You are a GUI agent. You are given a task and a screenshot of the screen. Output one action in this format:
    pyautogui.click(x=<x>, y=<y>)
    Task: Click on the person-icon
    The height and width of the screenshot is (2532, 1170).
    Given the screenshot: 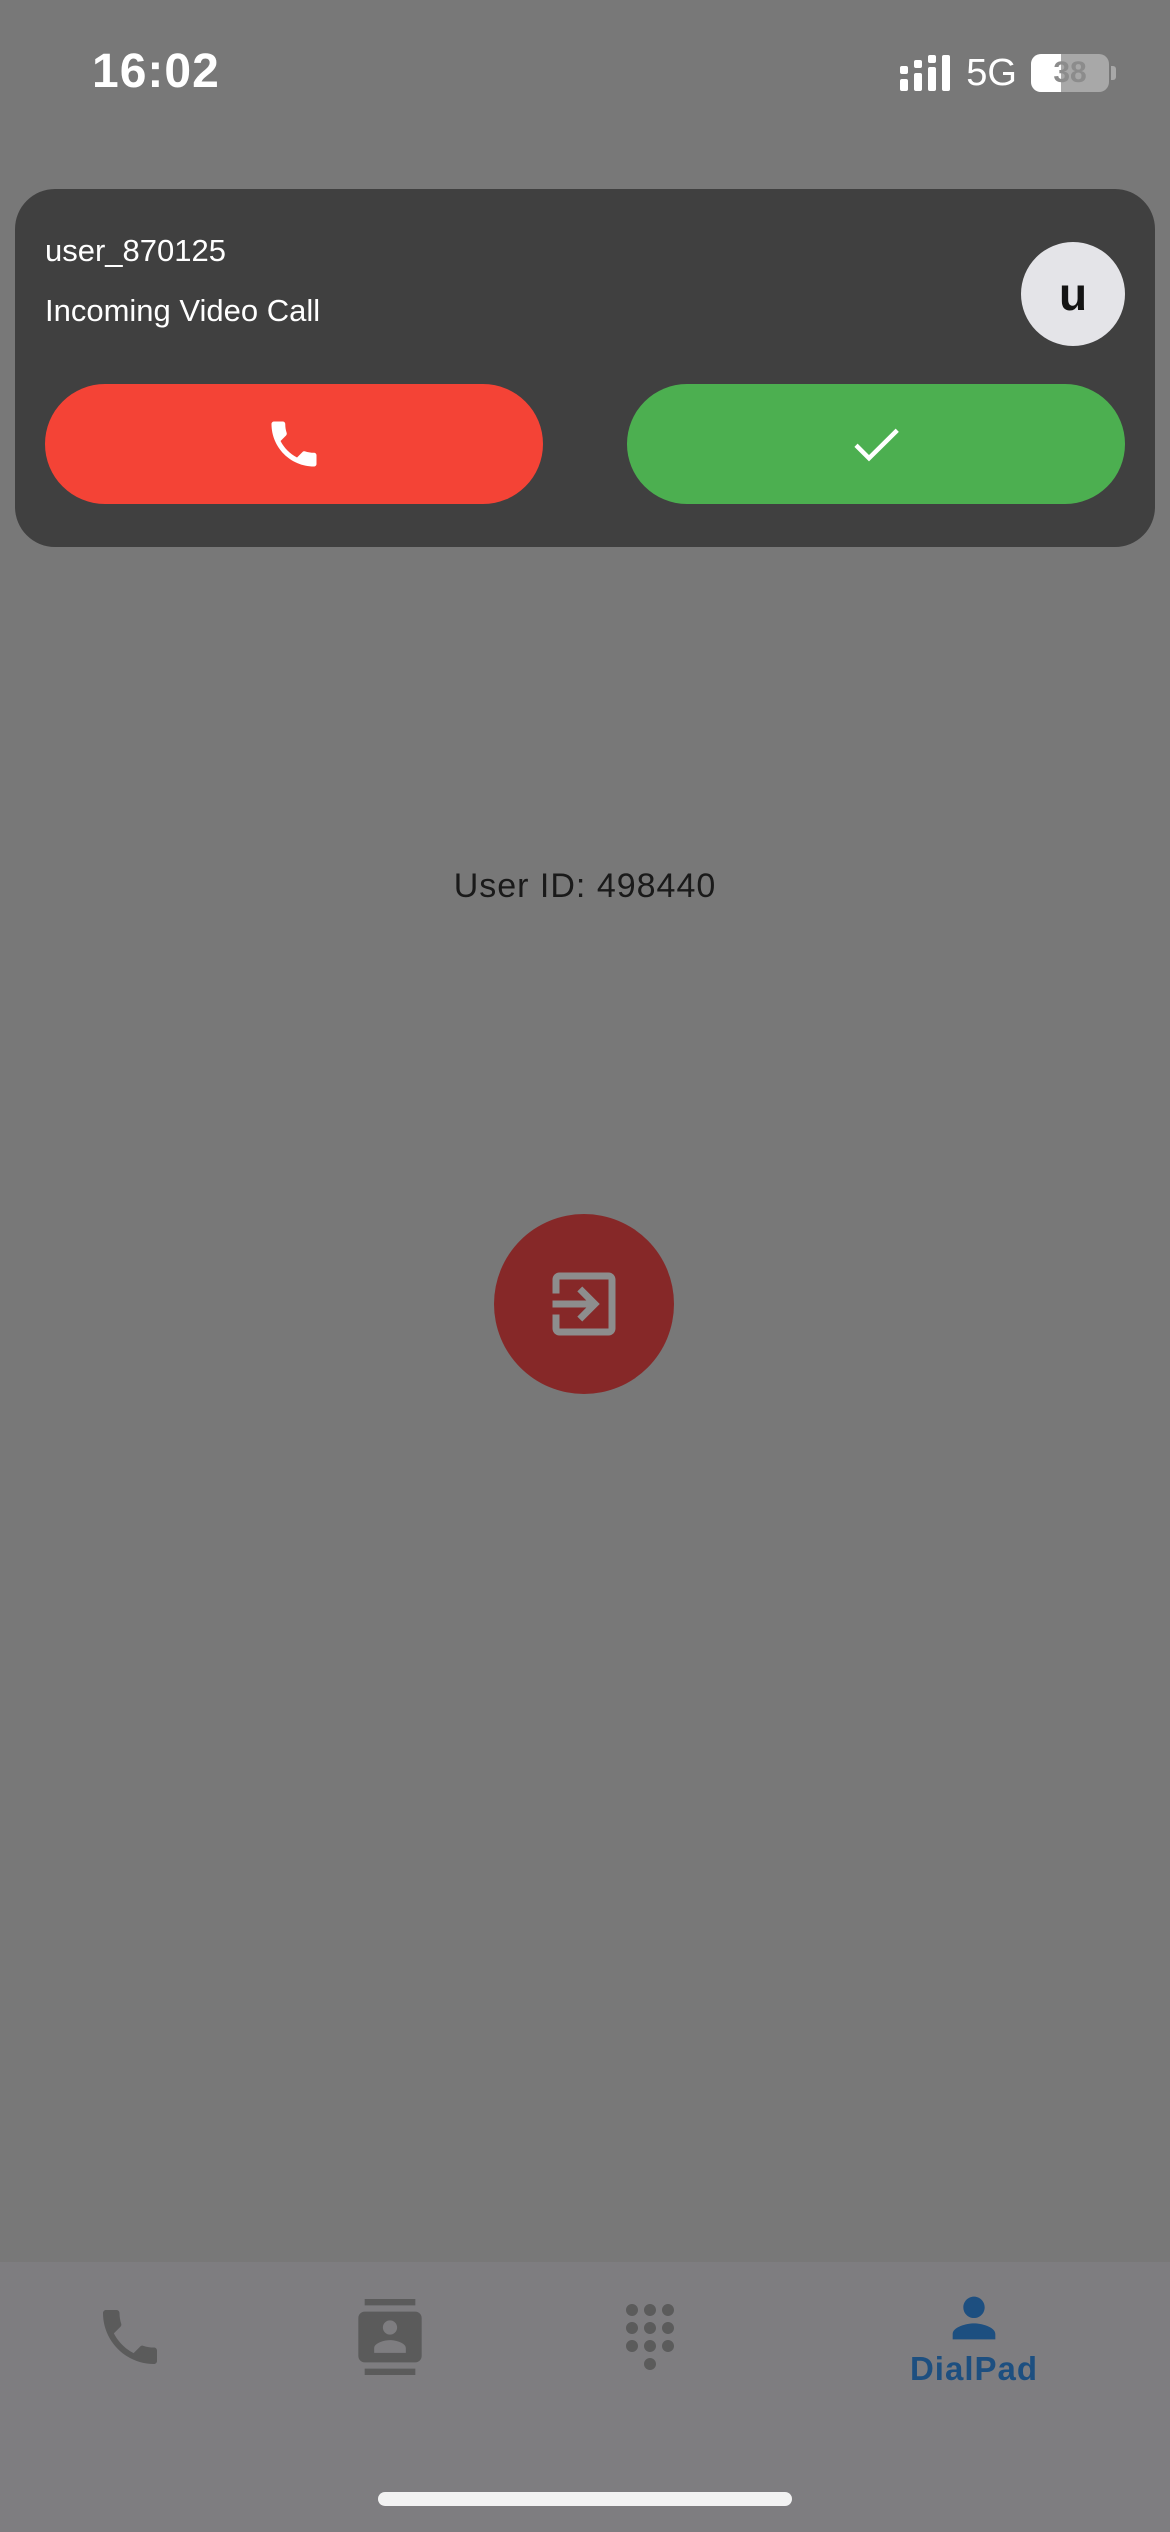 What is the action you would take?
    pyautogui.click(x=974, y=2318)
    